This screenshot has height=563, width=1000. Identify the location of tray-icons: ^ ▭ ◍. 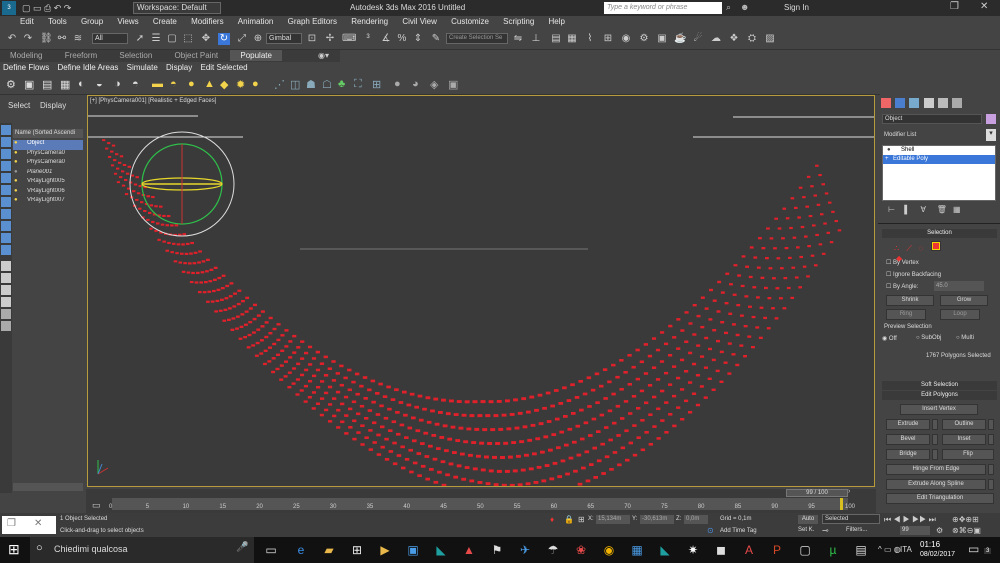
(889, 549).